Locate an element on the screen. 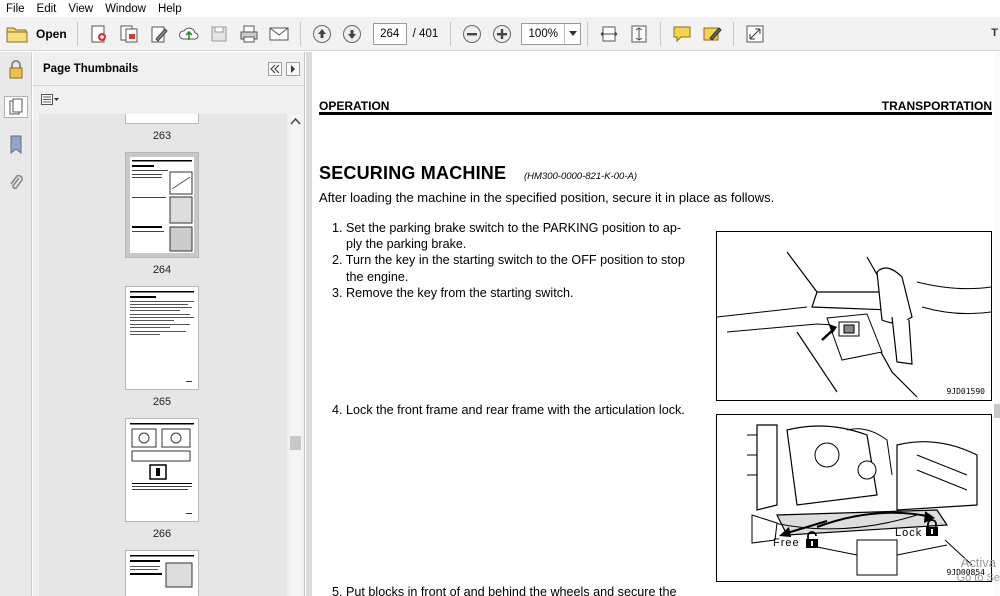 Image resolution: width=1000 pixels, height=596 pixels. comment-button is located at coordinates (682, 34).